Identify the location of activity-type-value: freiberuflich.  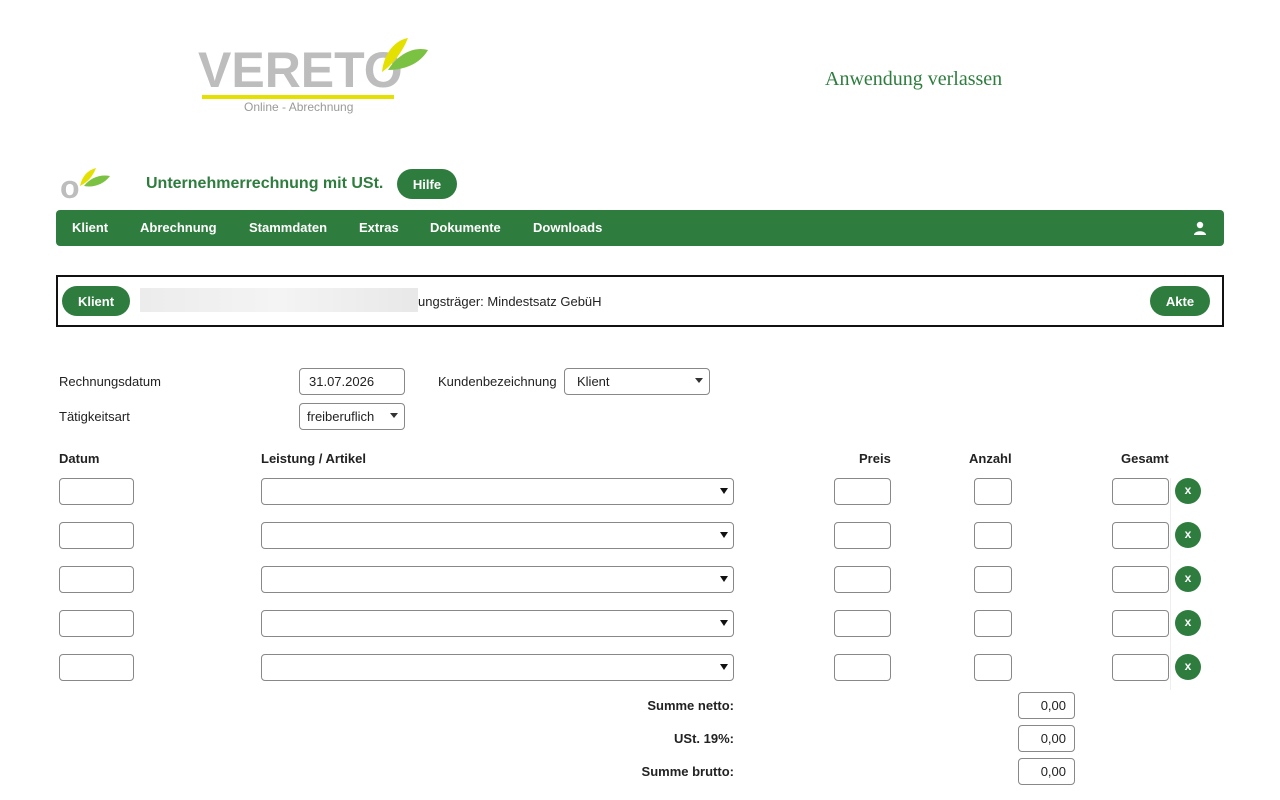
(341, 416).